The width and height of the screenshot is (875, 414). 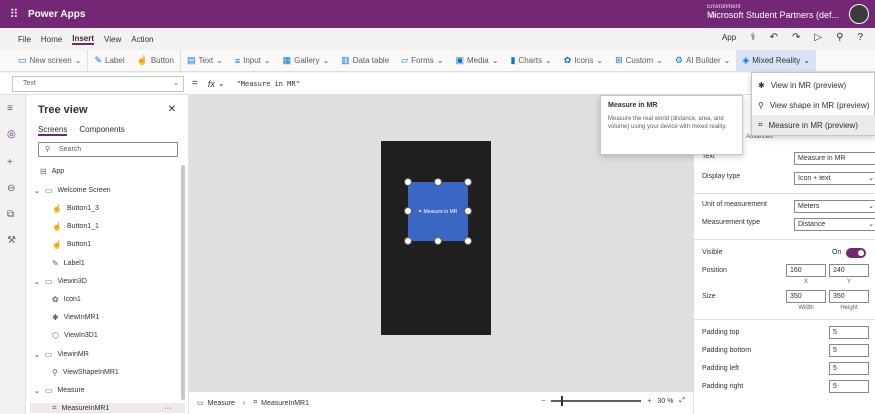 What do you see at coordinates (281, 403) in the screenshot?
I see `breadcrumb-control: ⌗ MeasureInMR1` at bounding box center [281, 403].